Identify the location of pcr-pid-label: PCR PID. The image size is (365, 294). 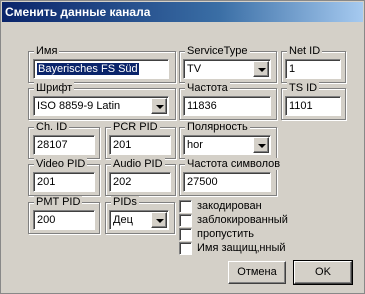
(135, 127).